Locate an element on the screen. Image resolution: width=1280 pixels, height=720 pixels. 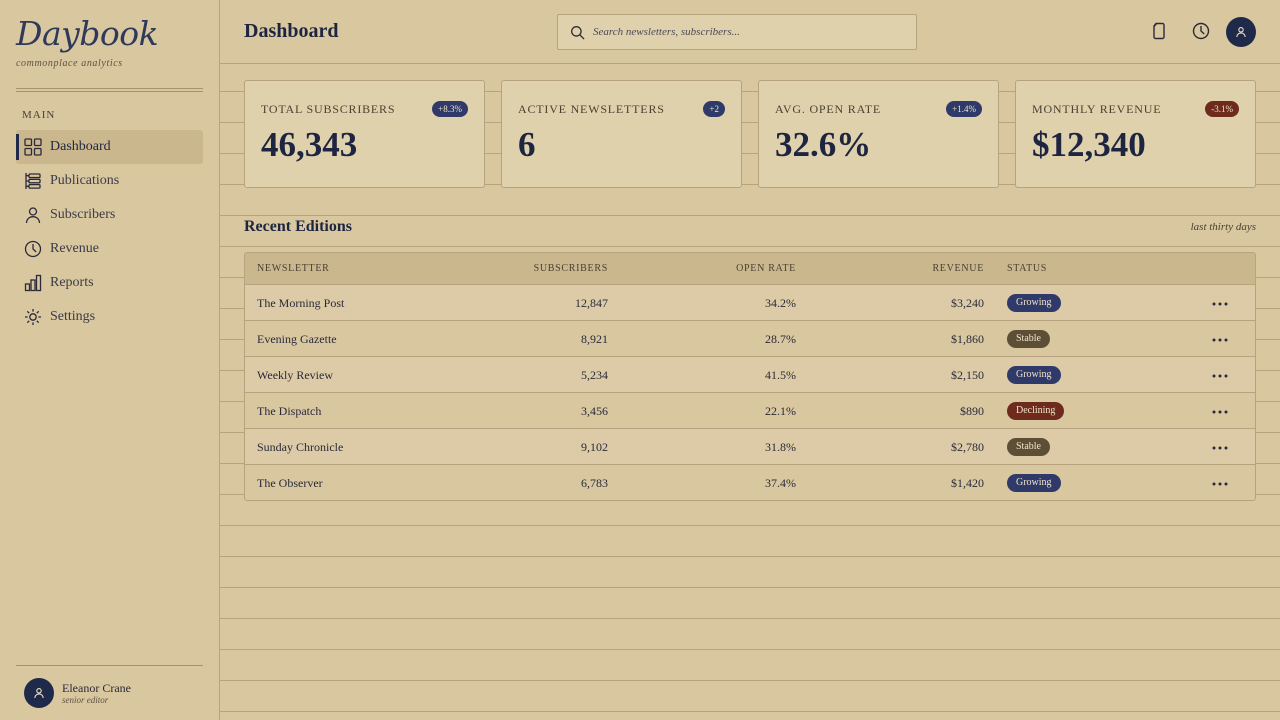
history-clock-icon is located at coordinates (1201, 31).